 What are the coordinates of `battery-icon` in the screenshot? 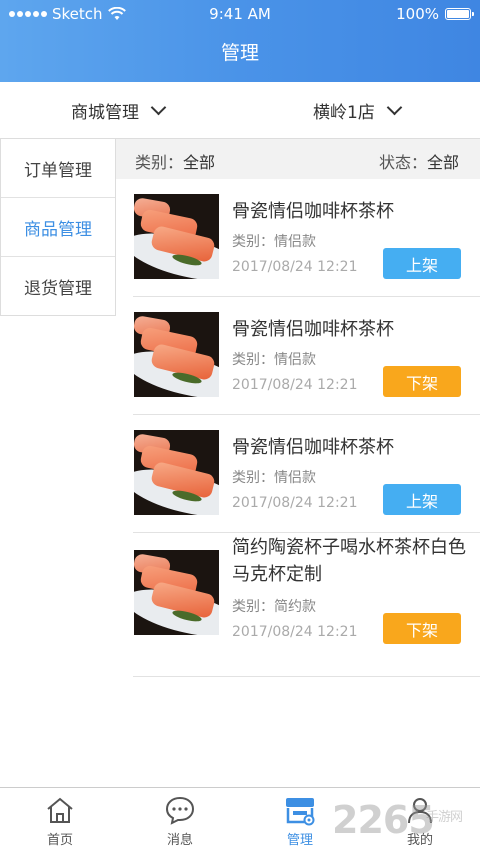 It's located at (459, 14).